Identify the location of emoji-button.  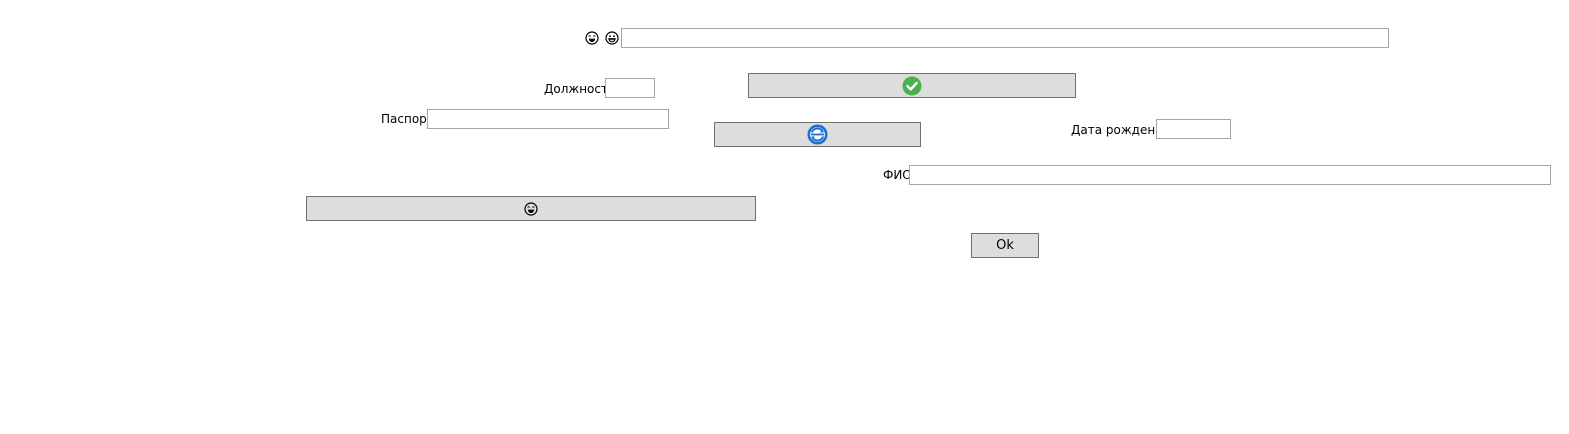
(531, 208).